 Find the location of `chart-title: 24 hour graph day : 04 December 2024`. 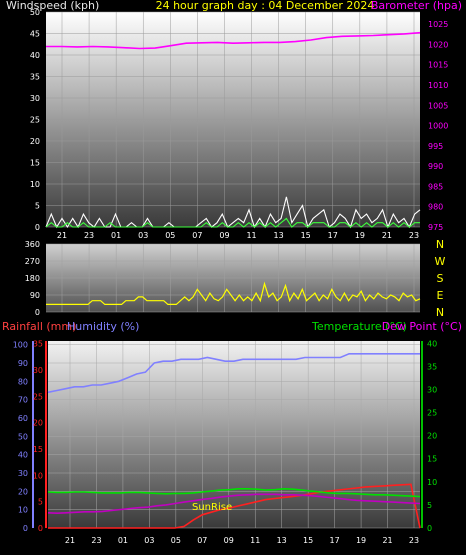

chart-title: 24 hour graph day : 04 December 2024 is located at coordinates (265, 6).